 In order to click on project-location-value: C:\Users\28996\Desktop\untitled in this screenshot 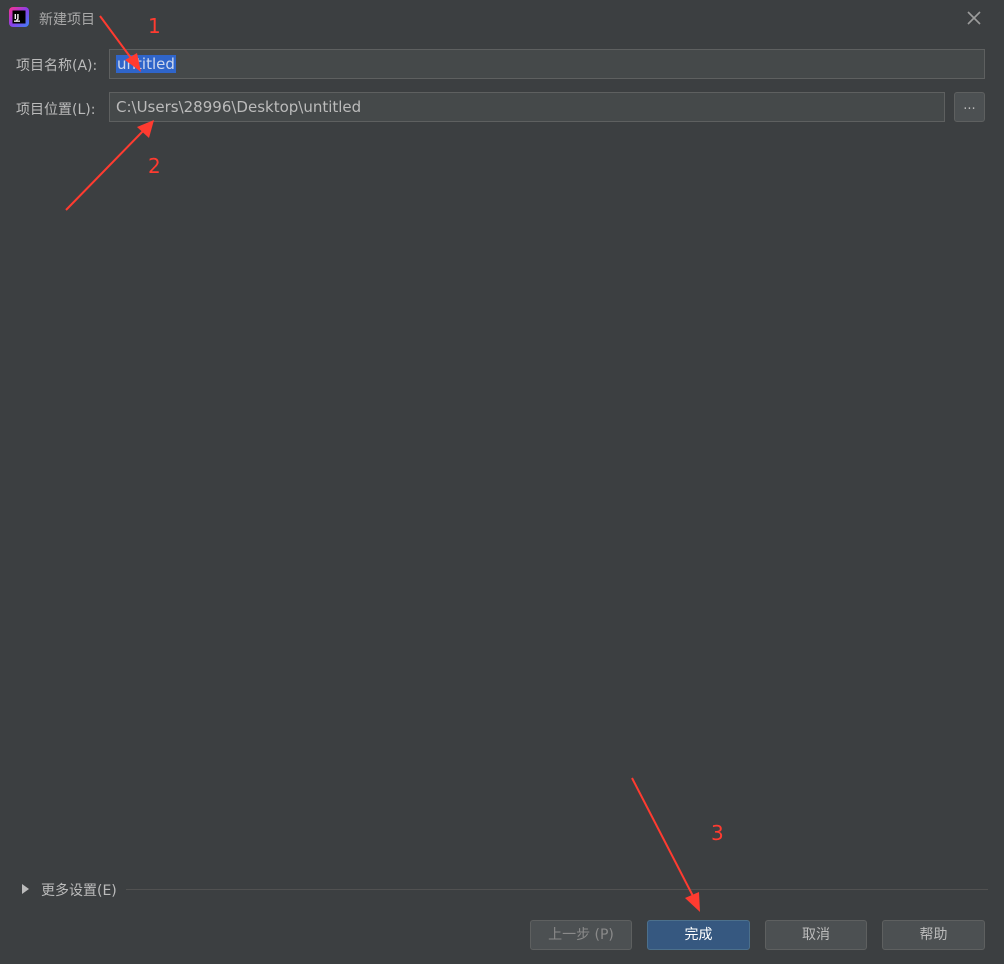, I will do `click(239, 107)`.